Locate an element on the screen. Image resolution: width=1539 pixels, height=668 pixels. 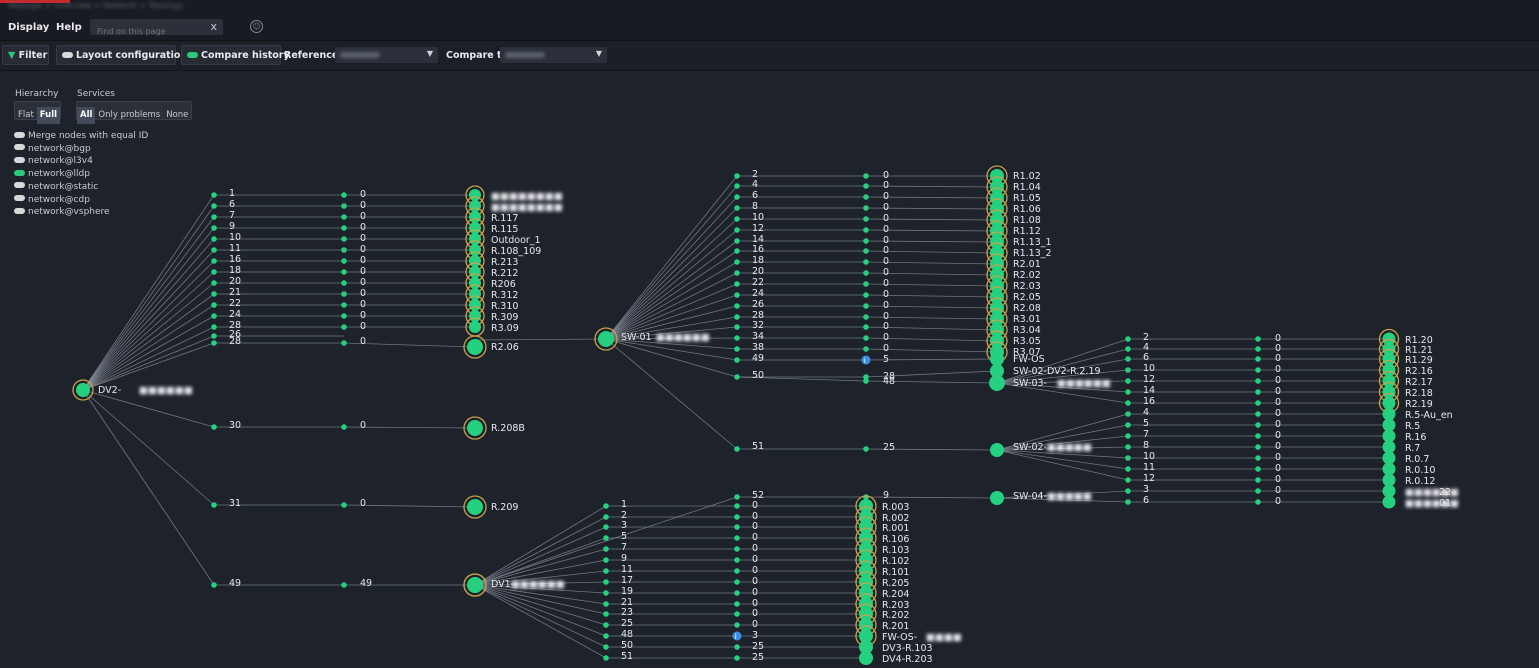
search-input is located at coordinates (152, 31).